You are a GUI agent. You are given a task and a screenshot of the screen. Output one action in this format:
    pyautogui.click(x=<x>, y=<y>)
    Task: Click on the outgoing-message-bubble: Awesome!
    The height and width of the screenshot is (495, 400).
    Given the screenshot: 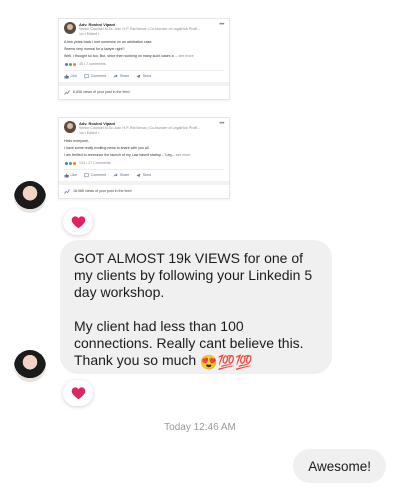 What is the action you would take?
    pyautogui.click(x=339, y=466)
    